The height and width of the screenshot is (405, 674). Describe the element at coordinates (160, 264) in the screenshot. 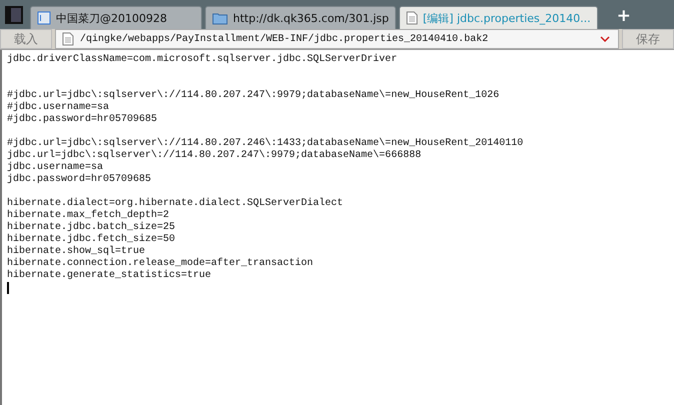

I see `code-line: hibernate.connection.release_mode=after_transaction` at that location.